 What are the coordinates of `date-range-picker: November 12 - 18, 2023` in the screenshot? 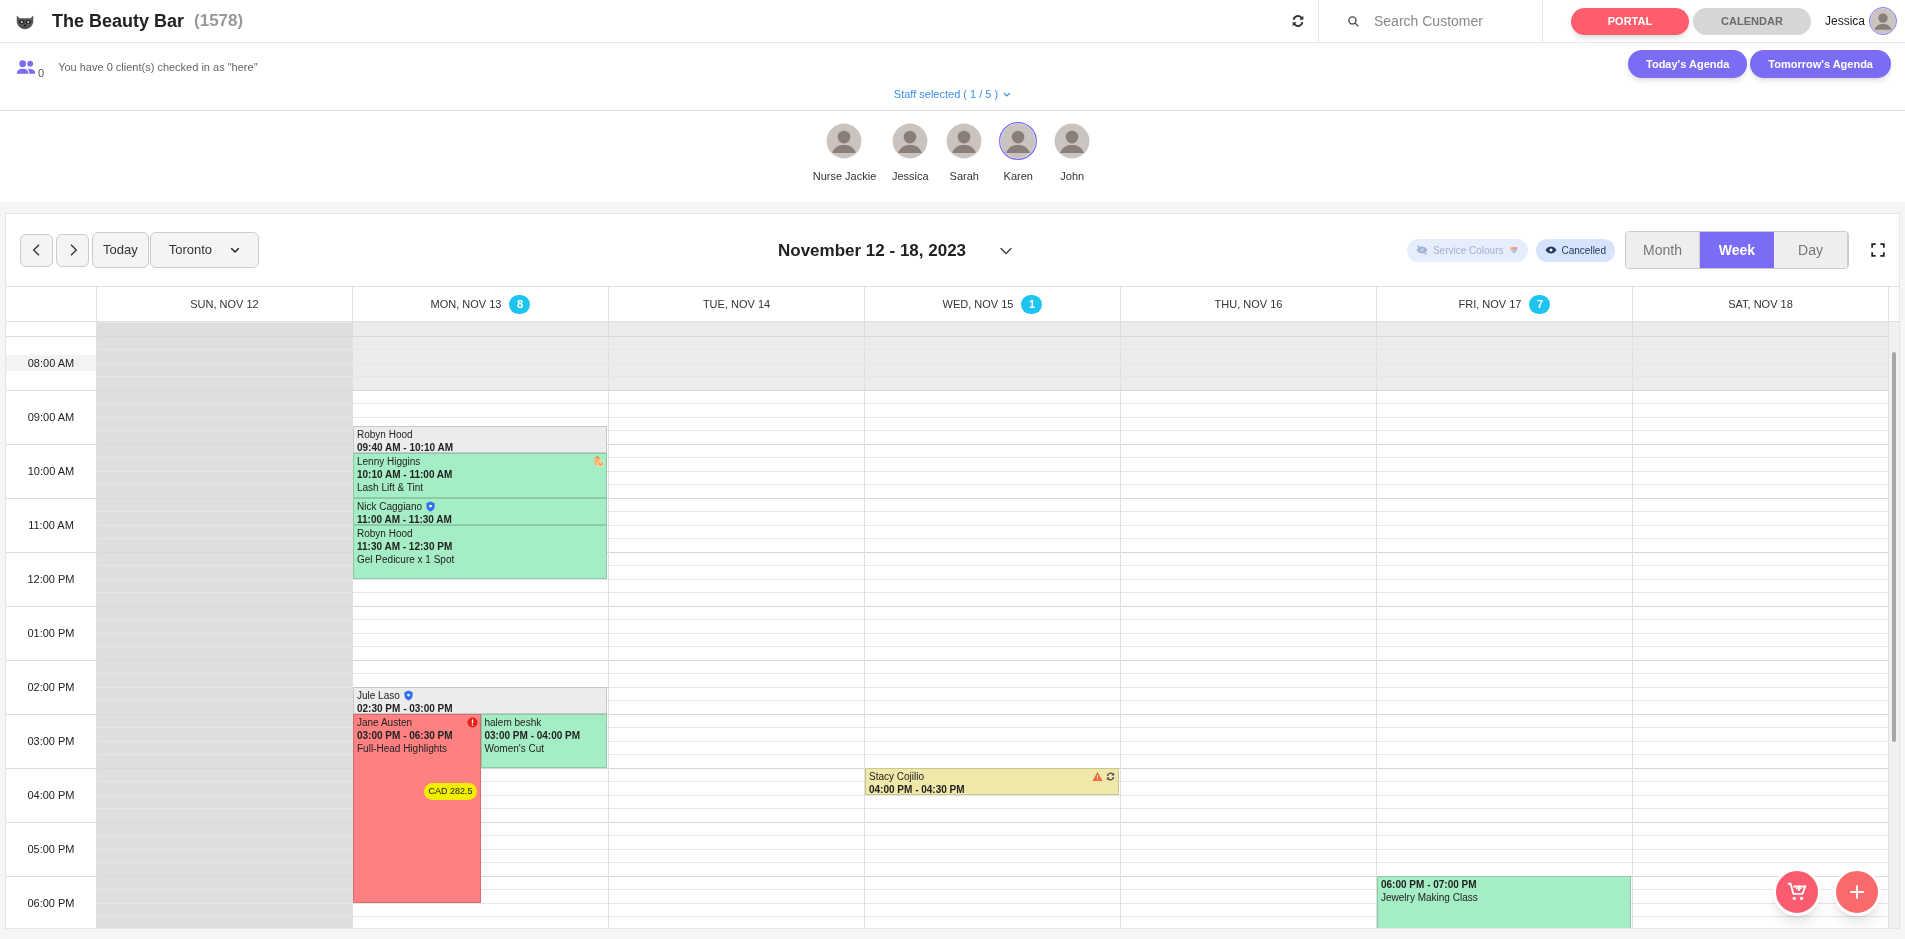 It's located at (896, 251).